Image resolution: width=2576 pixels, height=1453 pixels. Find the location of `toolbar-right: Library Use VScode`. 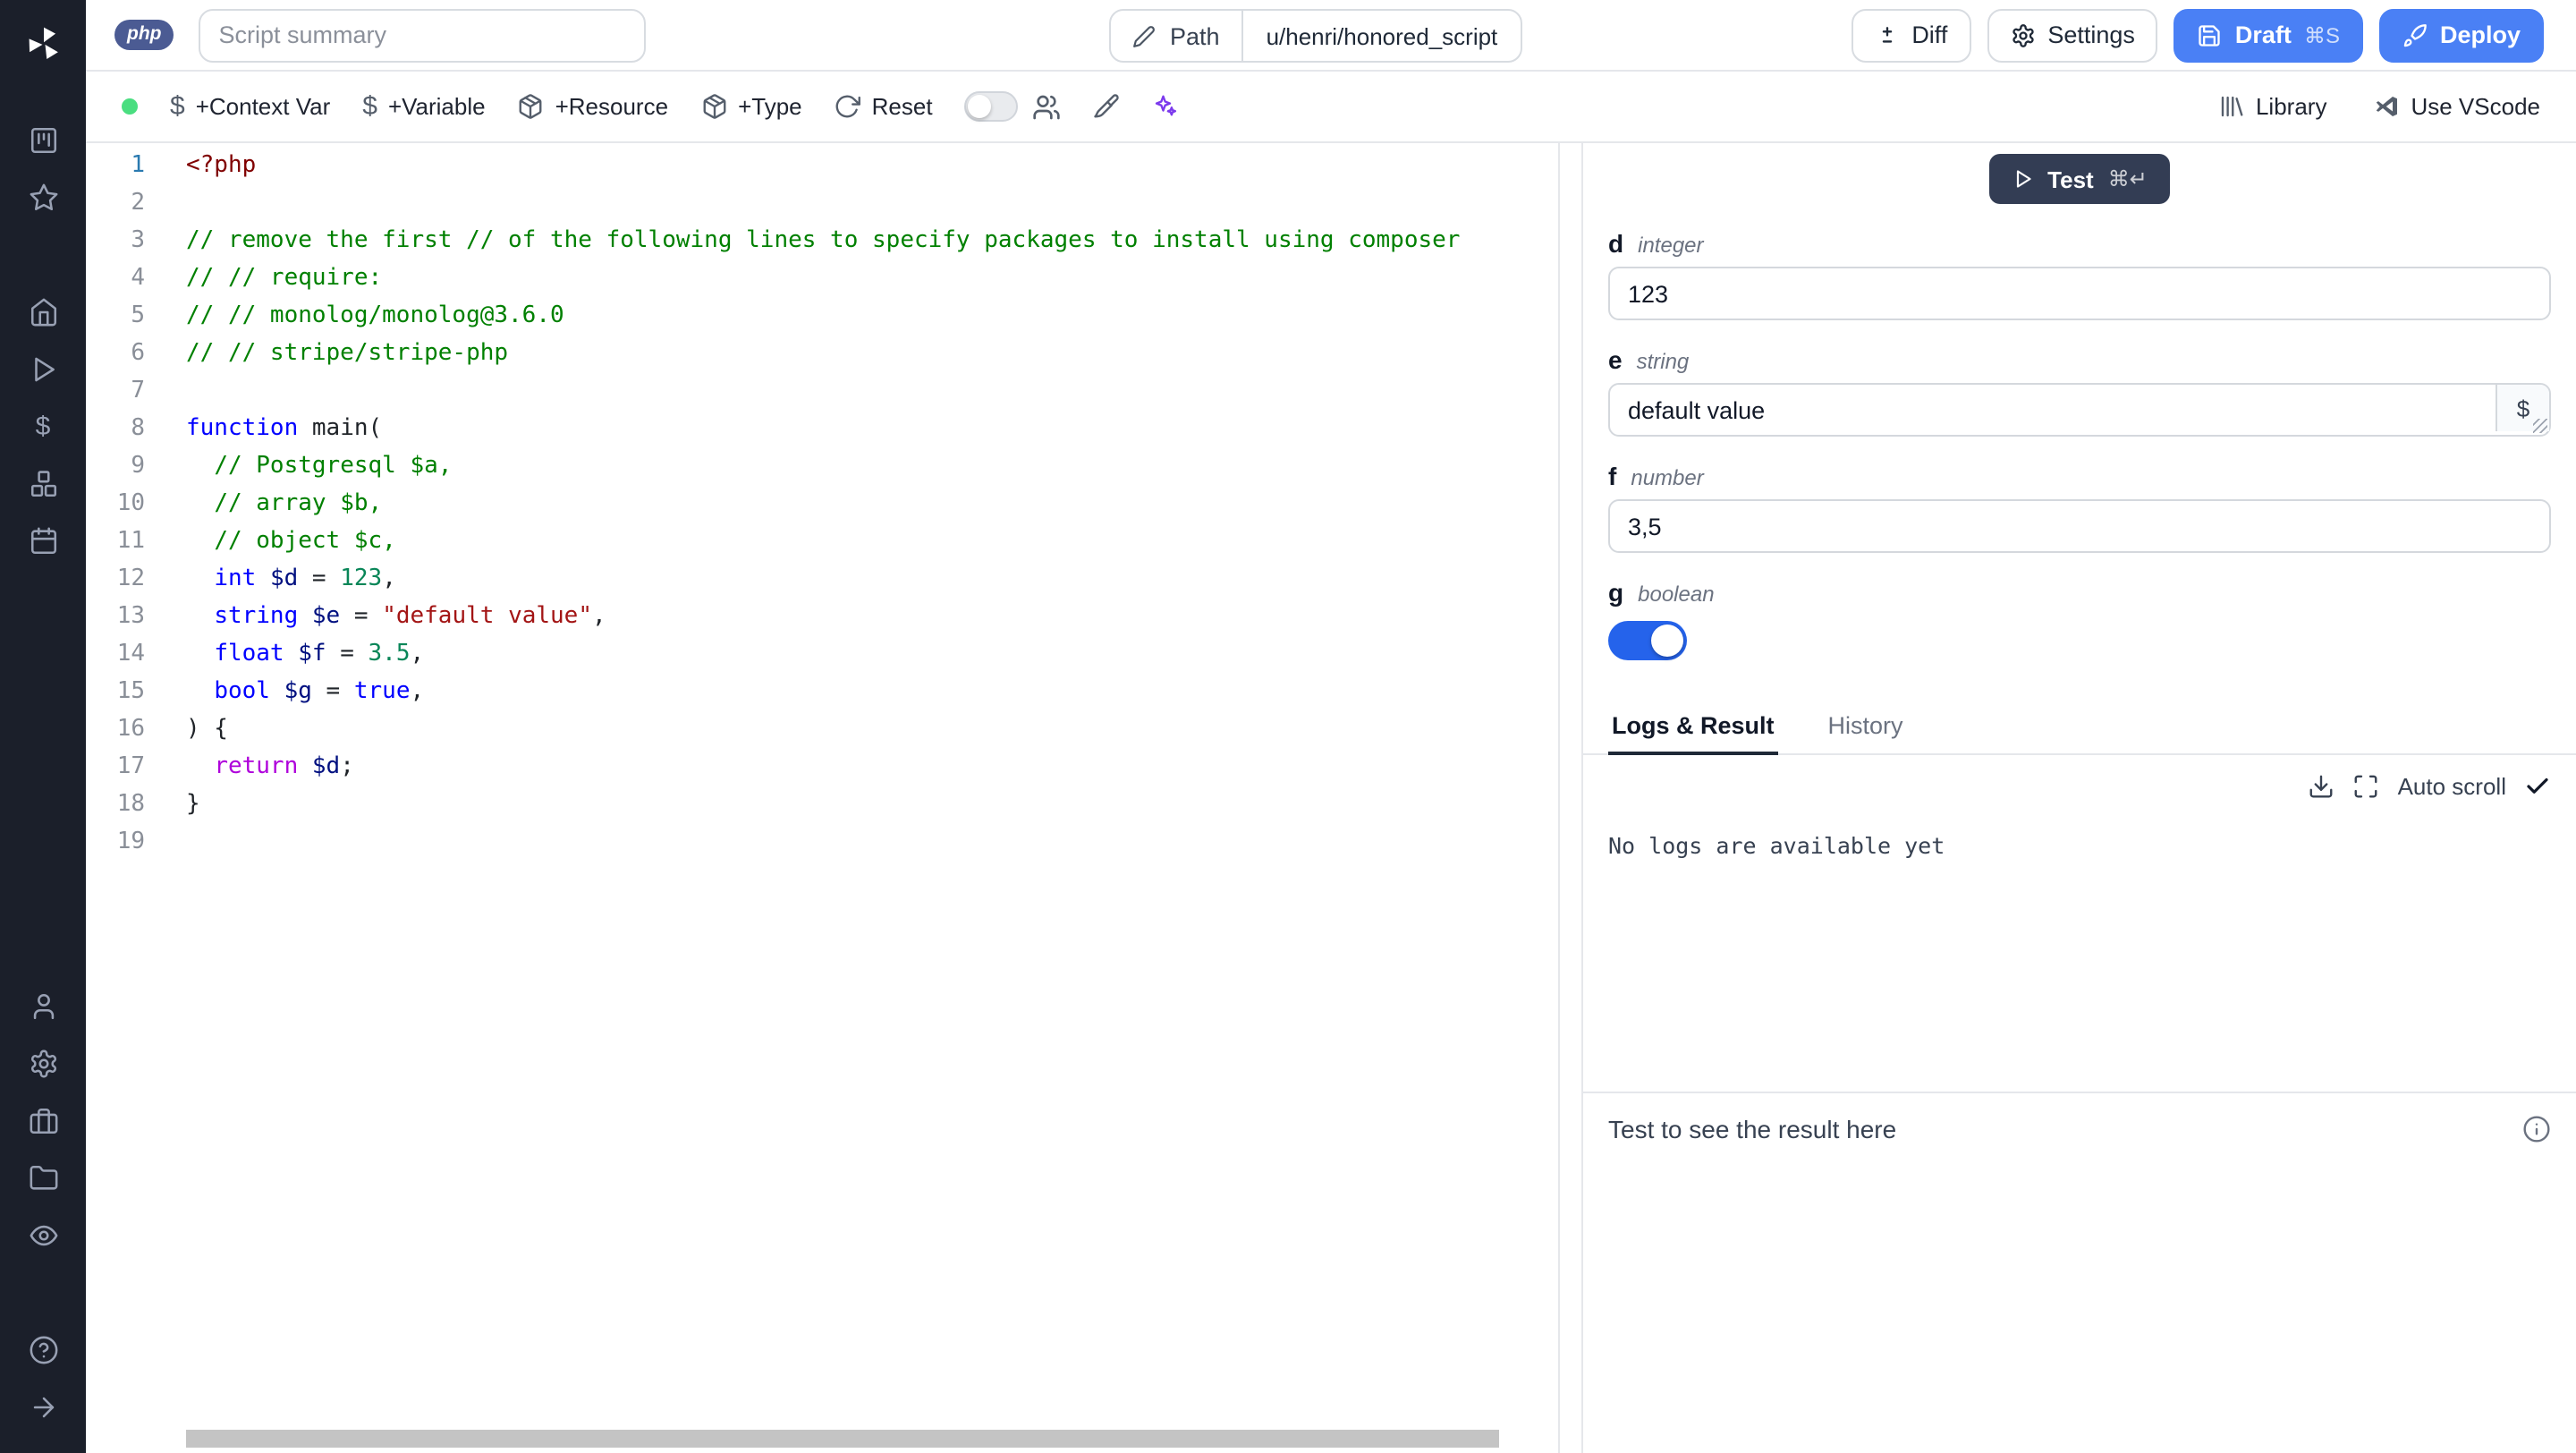

toolbar-right: Library Use VScode is located at coordinates (2379, 106).